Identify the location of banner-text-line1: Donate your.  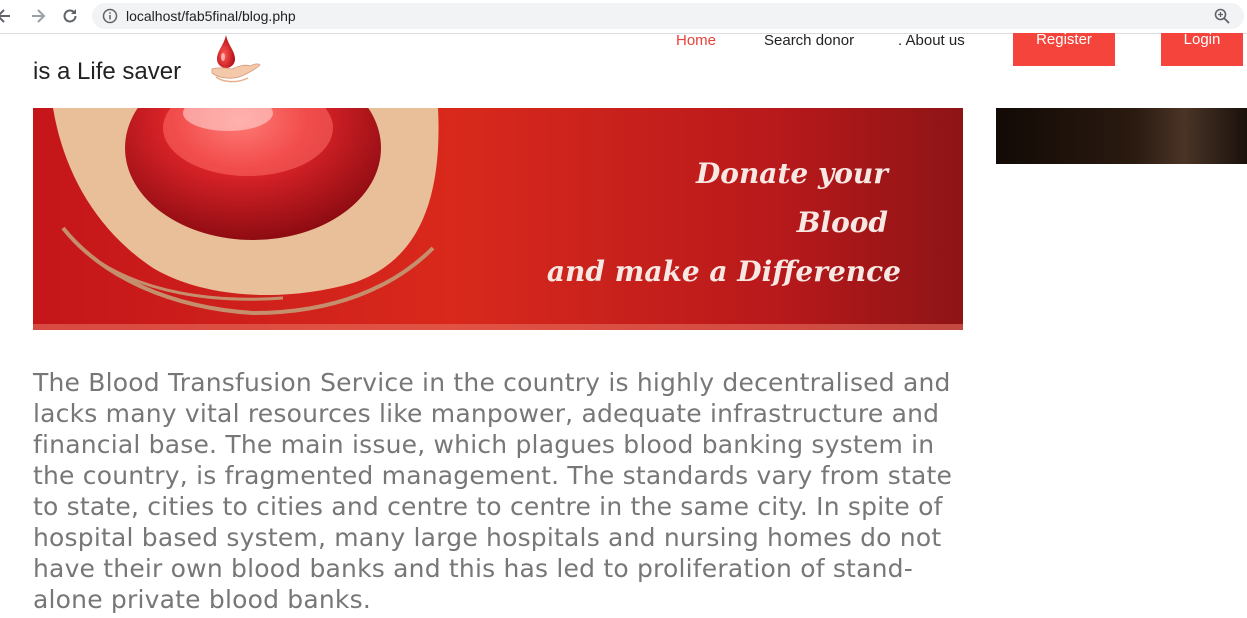
(792, 173).